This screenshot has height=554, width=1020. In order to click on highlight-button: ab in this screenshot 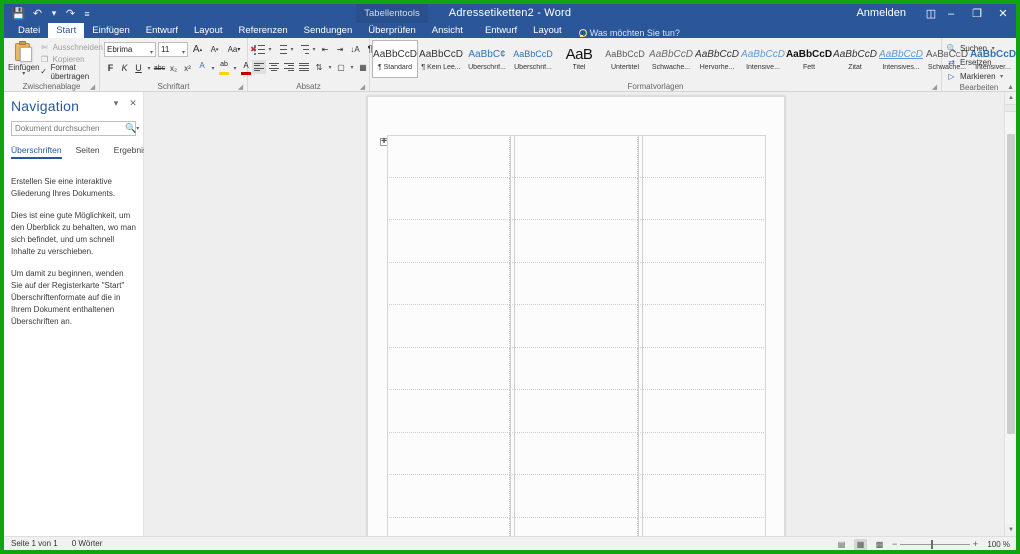, I will do `click(224, 68)`.